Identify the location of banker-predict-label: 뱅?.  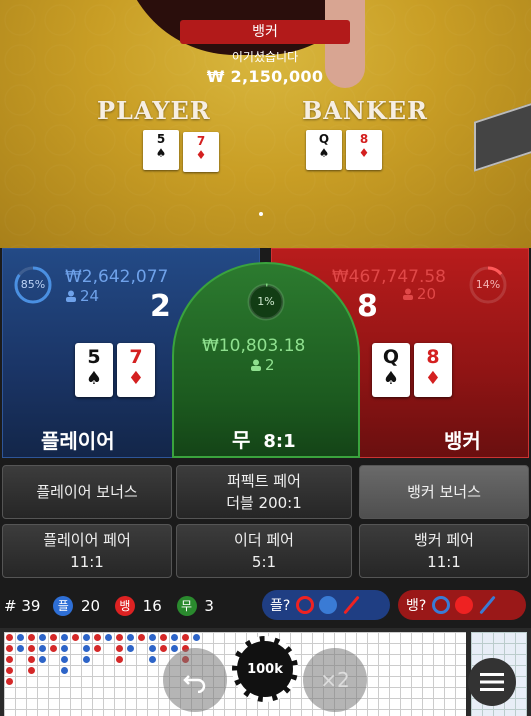
(416, 606).